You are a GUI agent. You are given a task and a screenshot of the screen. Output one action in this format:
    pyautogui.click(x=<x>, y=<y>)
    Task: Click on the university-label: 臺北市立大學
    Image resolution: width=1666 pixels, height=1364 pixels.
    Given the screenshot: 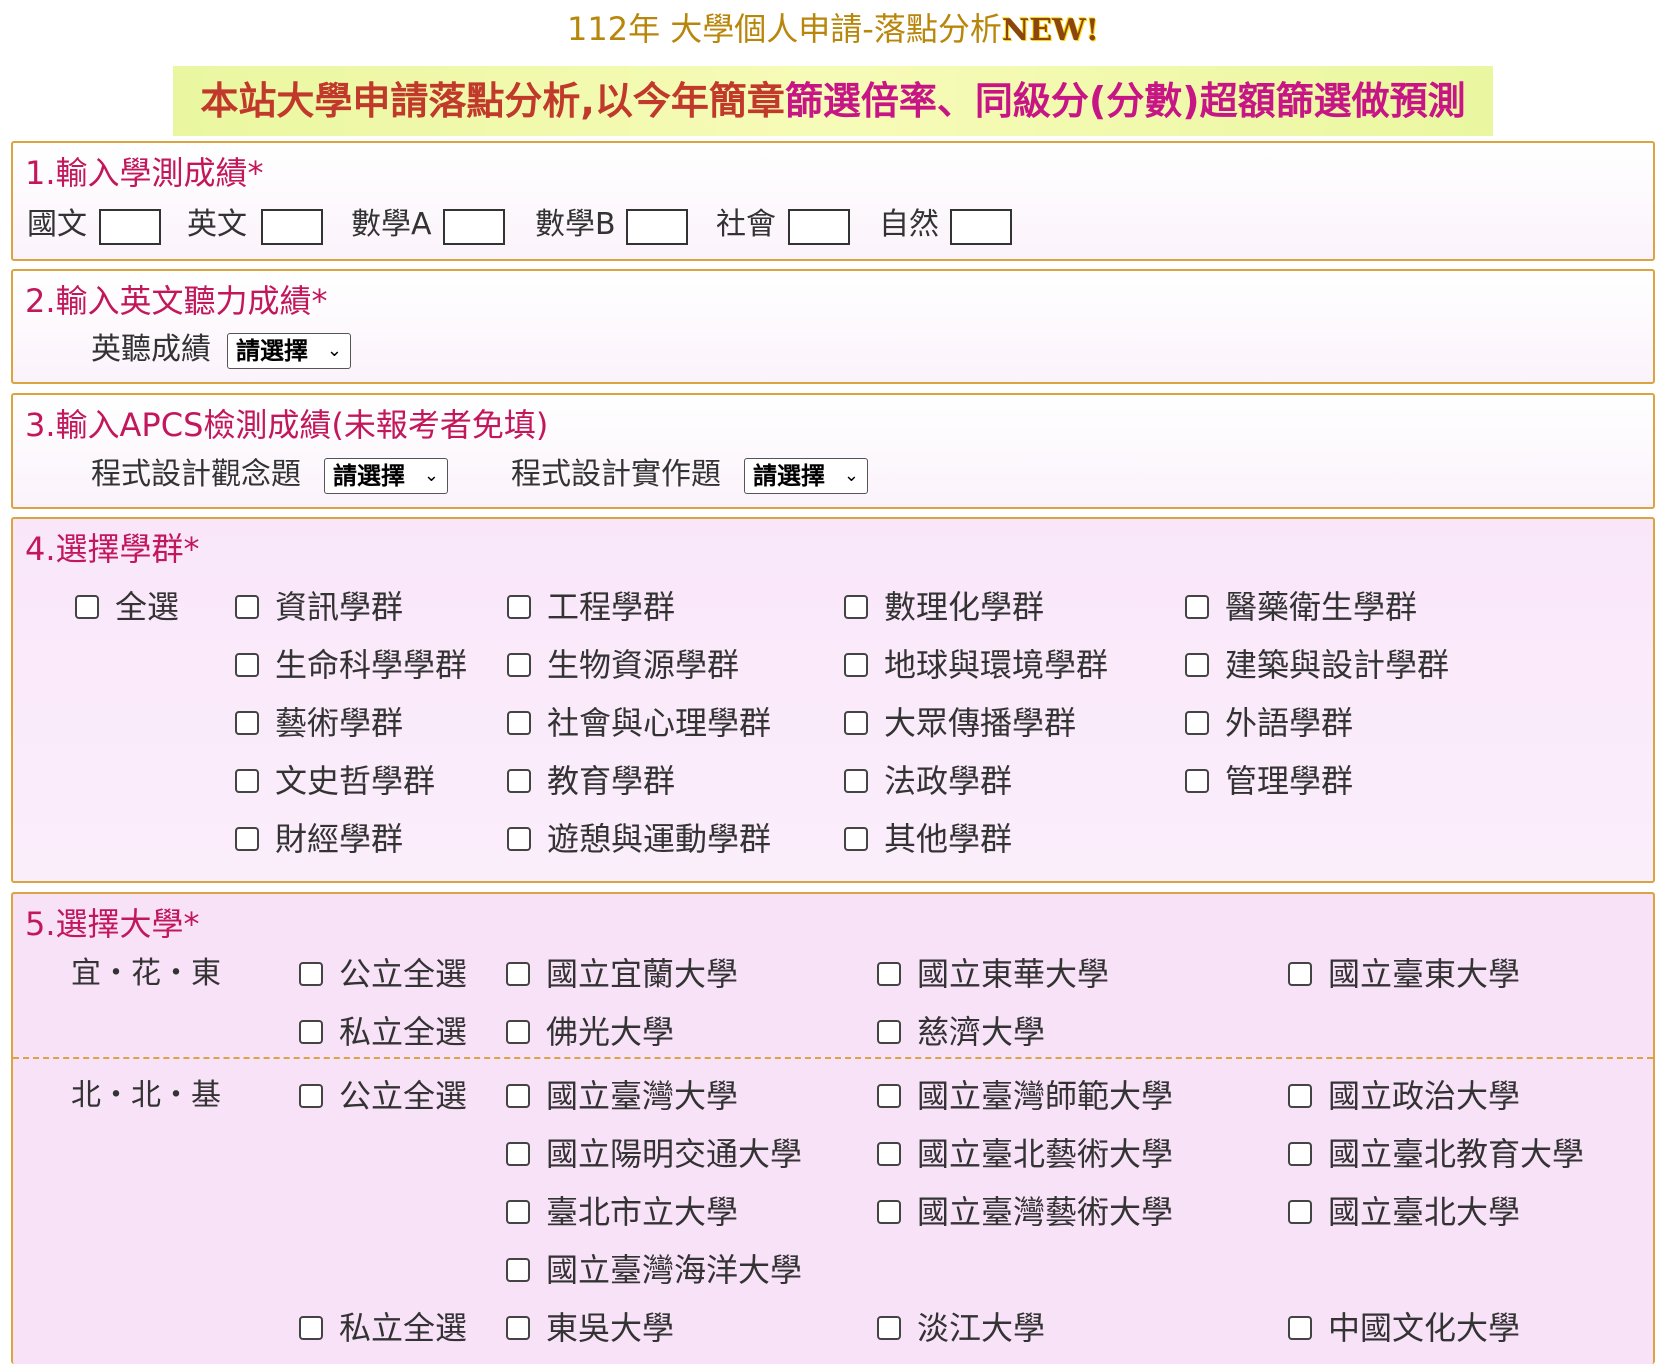 What is the action you would take?
    pyautogui.click(x=642, y=1212)
    